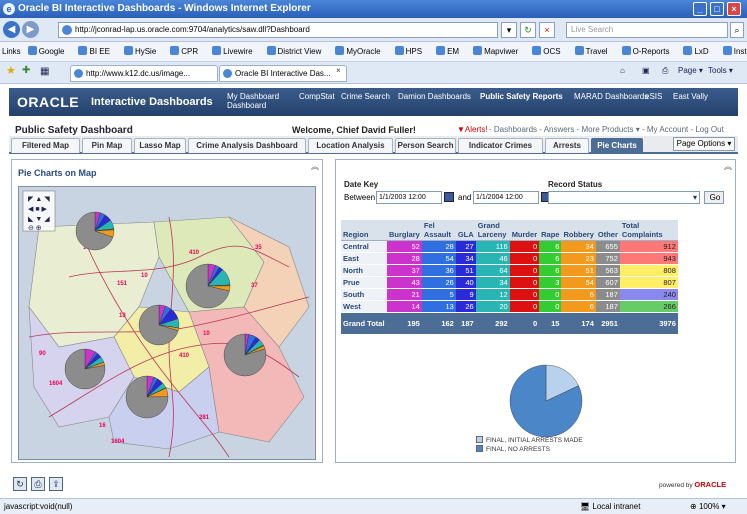 The height and width of the screenshot is (514, 747). I want to click on obi-nav-item: MARAD Dashboards, so click(611, 96).